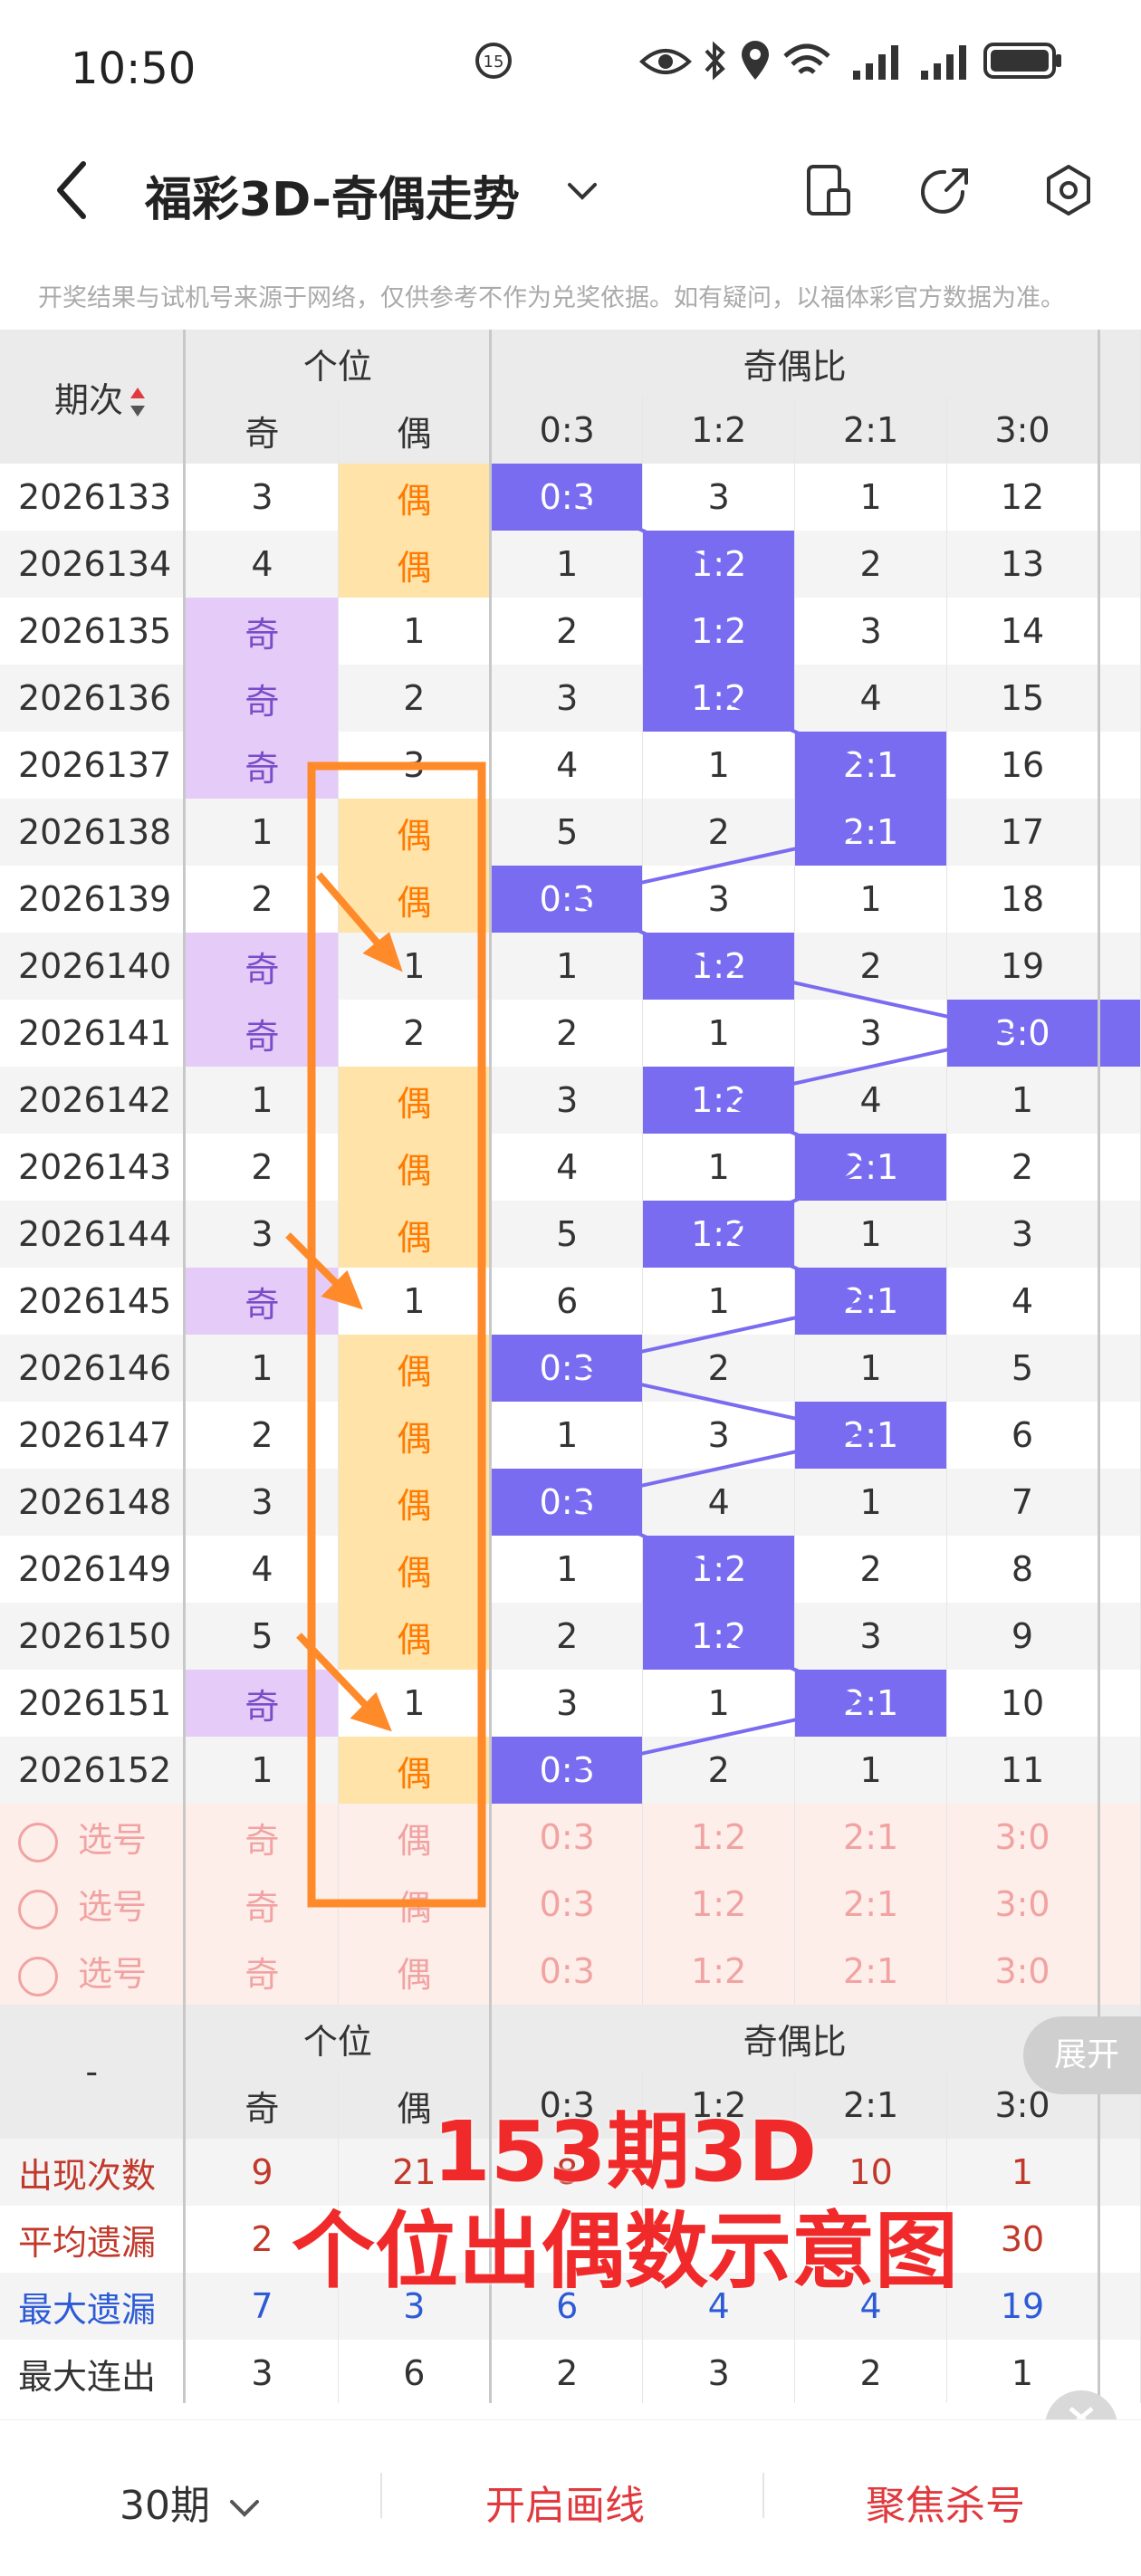  Describe the element at coordinates (567, 1234) in the screenshot. I see `ratio-cell: 5` at that location.